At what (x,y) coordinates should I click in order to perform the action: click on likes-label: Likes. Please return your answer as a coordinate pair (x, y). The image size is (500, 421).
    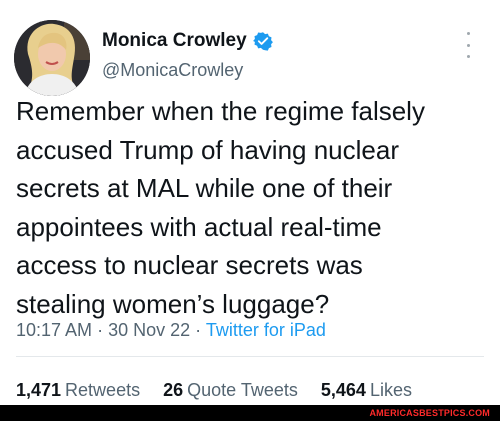
    Looking at the image, I should click on (390, 390).